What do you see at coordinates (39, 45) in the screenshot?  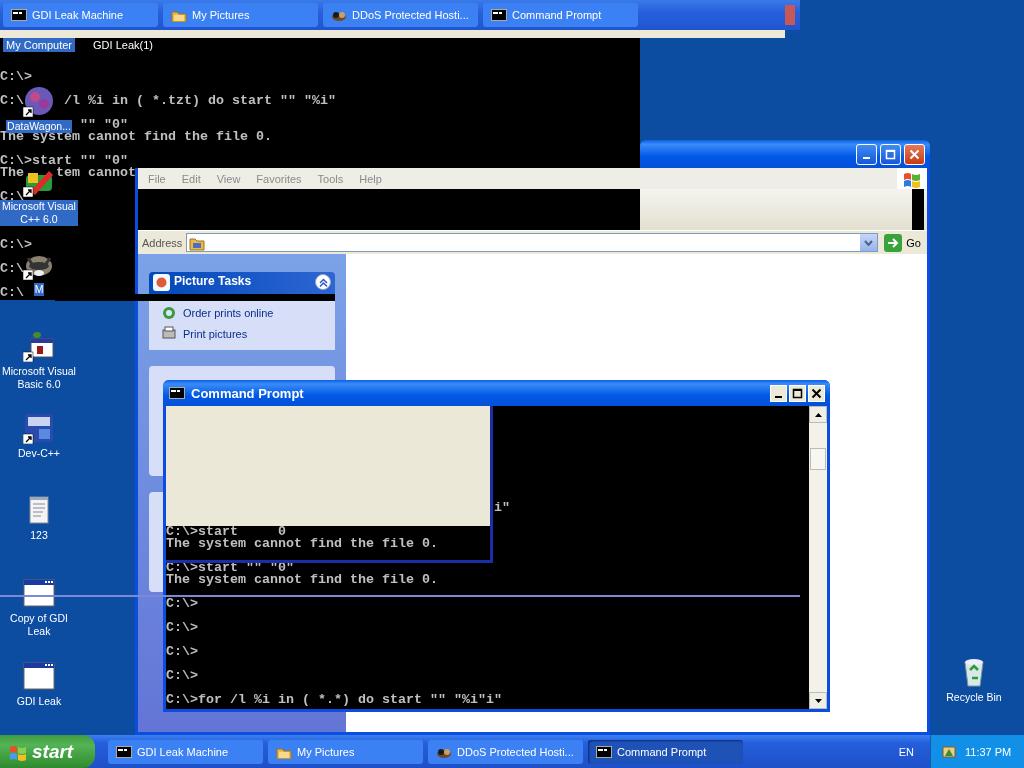 I see `icon-label: My Computer` at bounding box center [39, 45].